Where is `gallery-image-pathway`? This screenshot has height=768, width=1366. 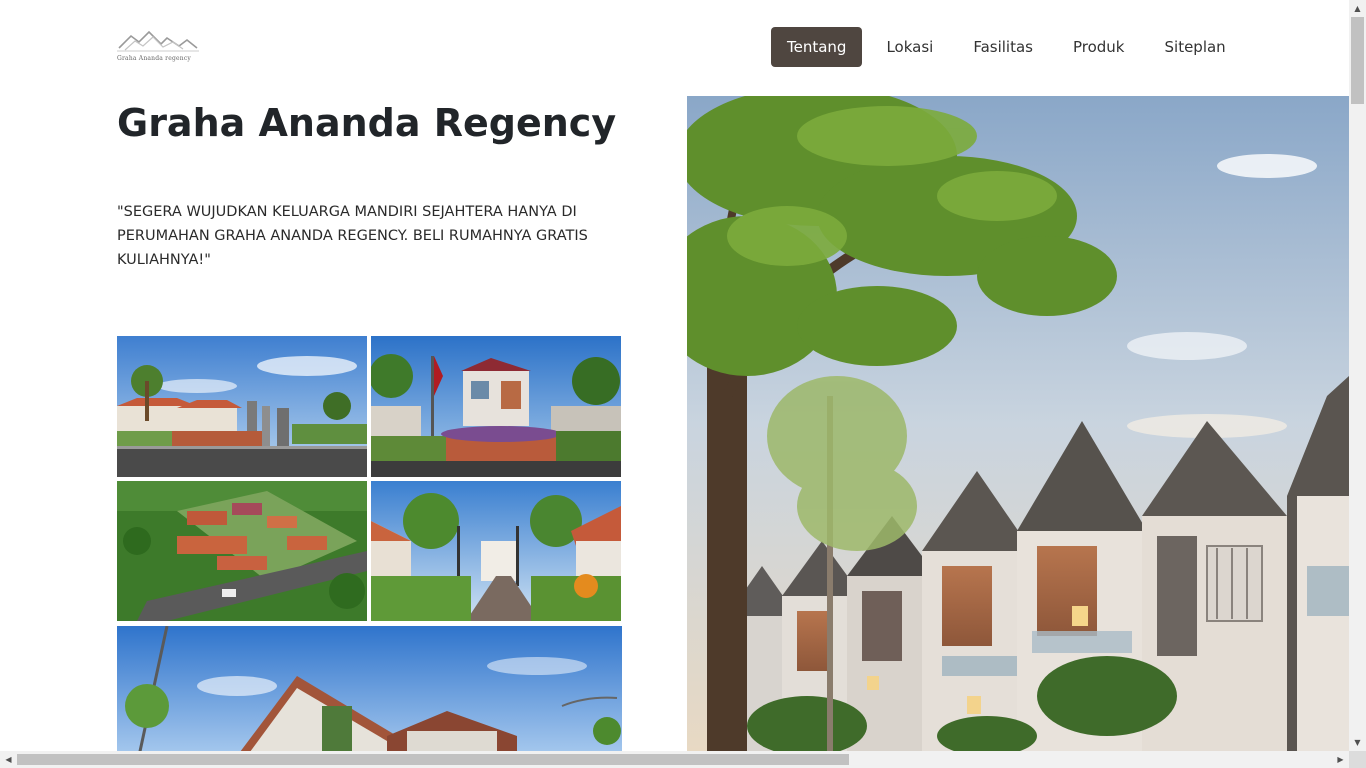 gallery-image-pathway is located at coordinates (496, 551).